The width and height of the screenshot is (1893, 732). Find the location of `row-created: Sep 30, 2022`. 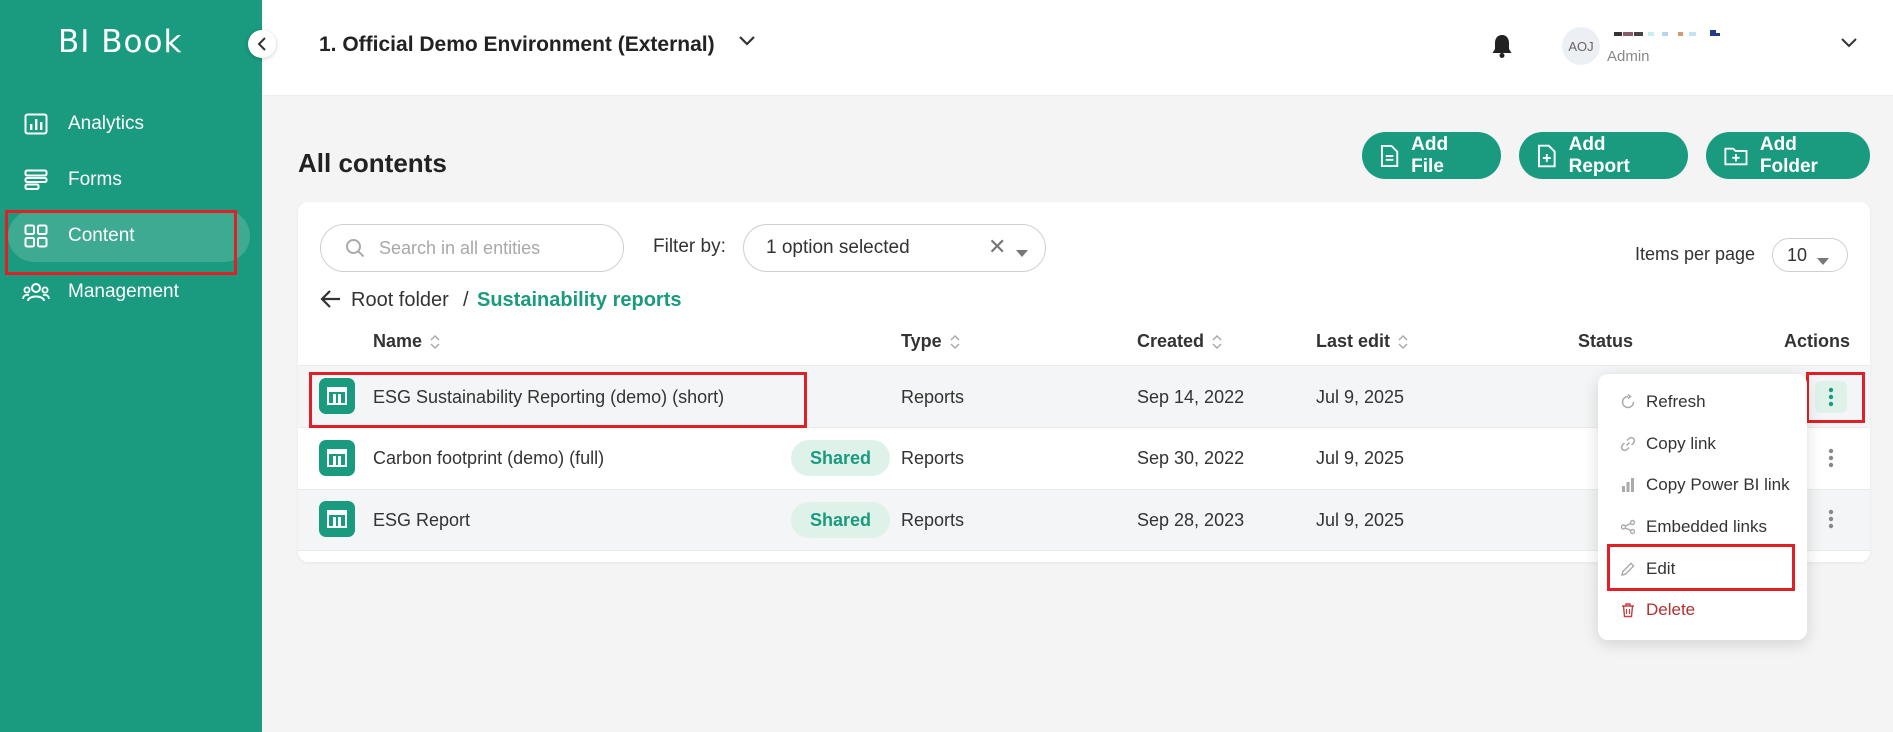

row-created: Sep 30, 2022 is located at coordinates (1191, 458).